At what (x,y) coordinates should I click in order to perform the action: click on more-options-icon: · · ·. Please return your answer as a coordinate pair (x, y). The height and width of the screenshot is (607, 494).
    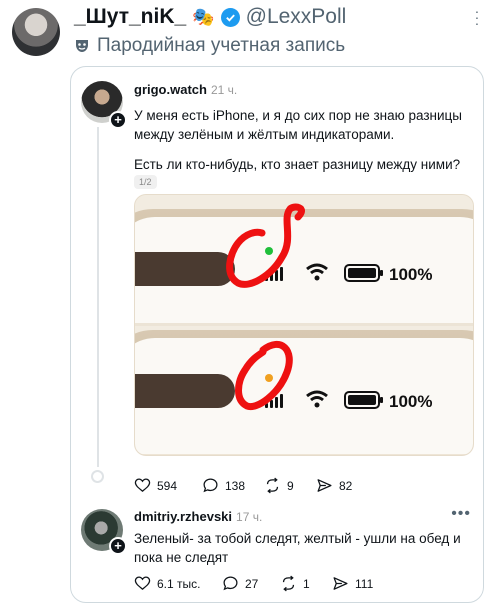
    Looking at the image, I should click on (477, 17).